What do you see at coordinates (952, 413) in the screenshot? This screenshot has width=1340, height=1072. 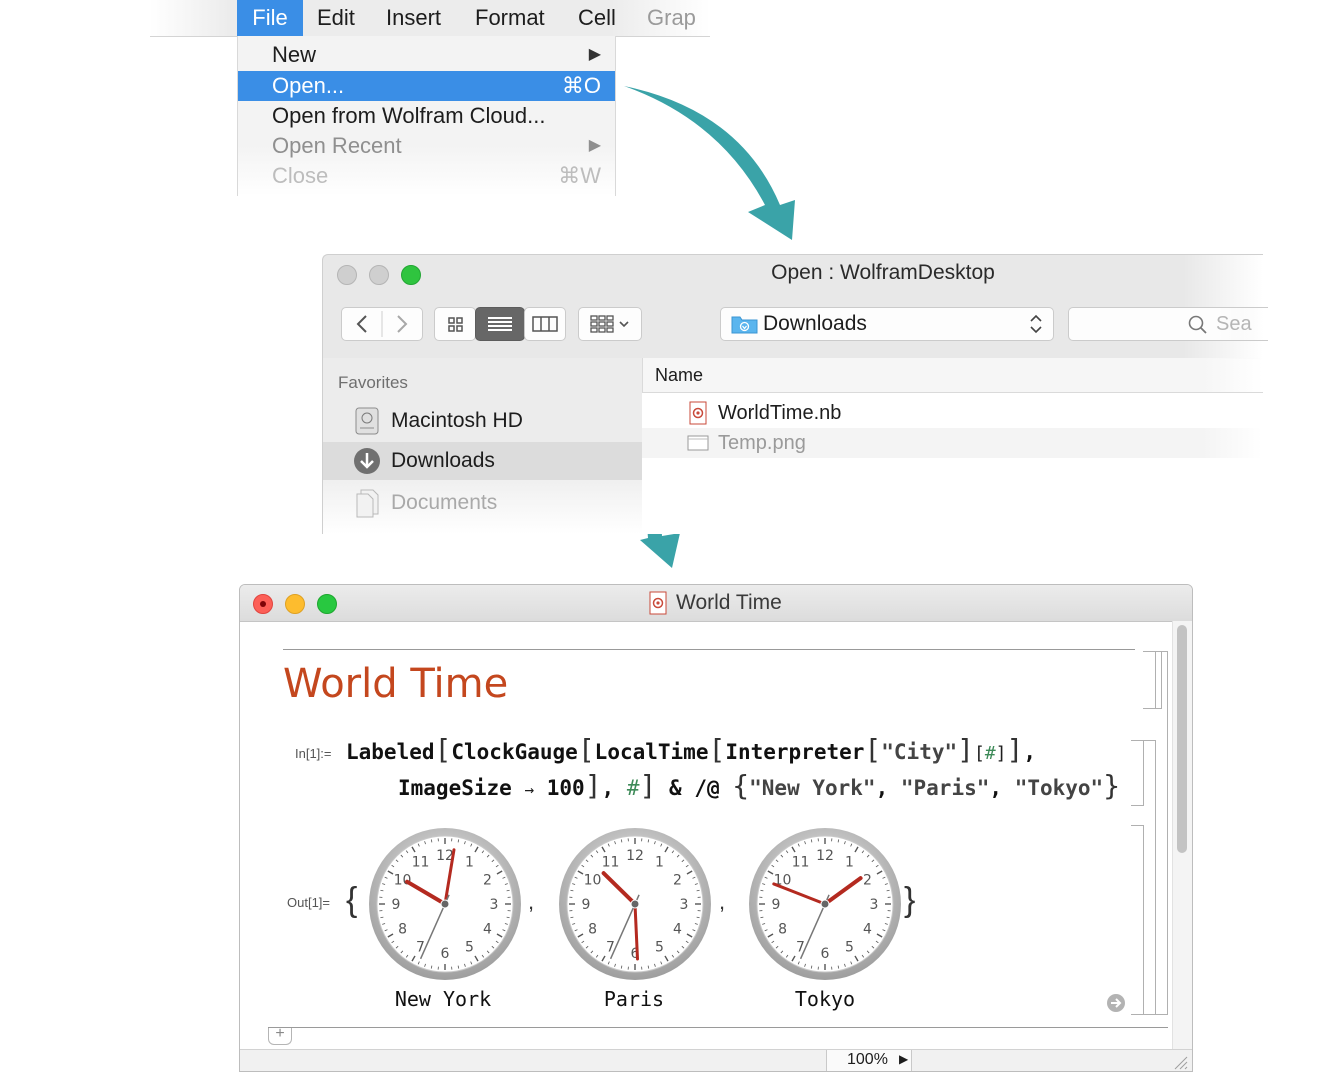 I see `file-row-worldtime: WorldTime.nb` at bounding box center [952, 413].